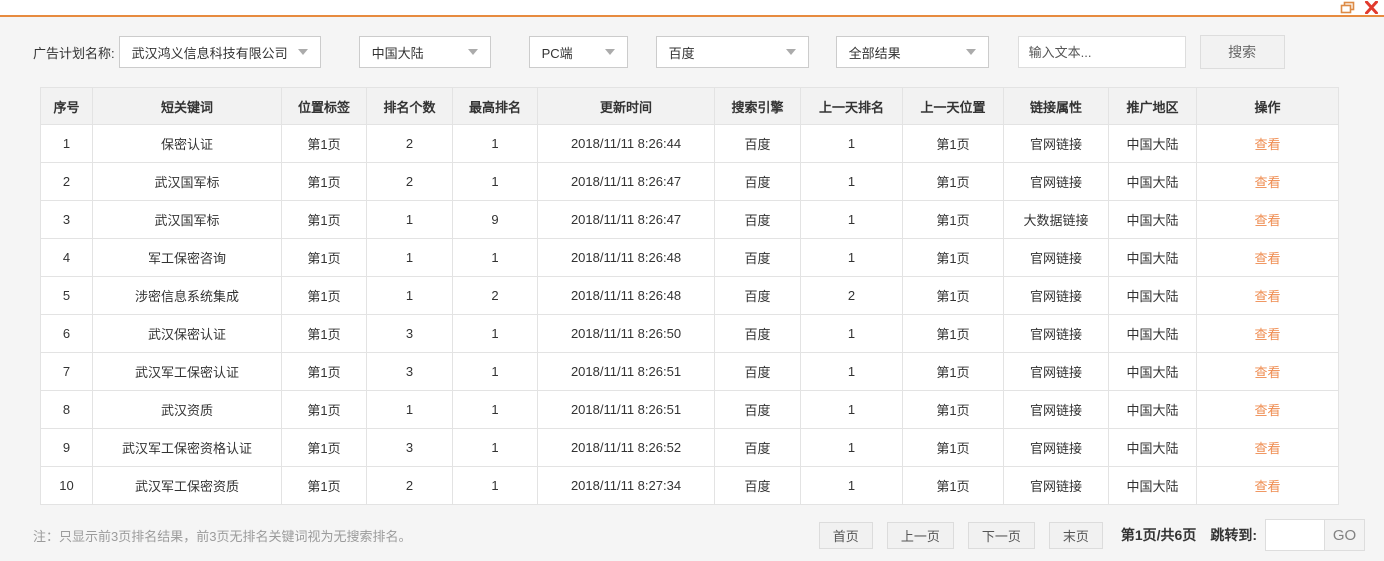 The width and height of the screenshot is (1384, 561). Describe the element at coordinates (732, 52) in the screenshot. I see `engine-select: 百度` at that location.